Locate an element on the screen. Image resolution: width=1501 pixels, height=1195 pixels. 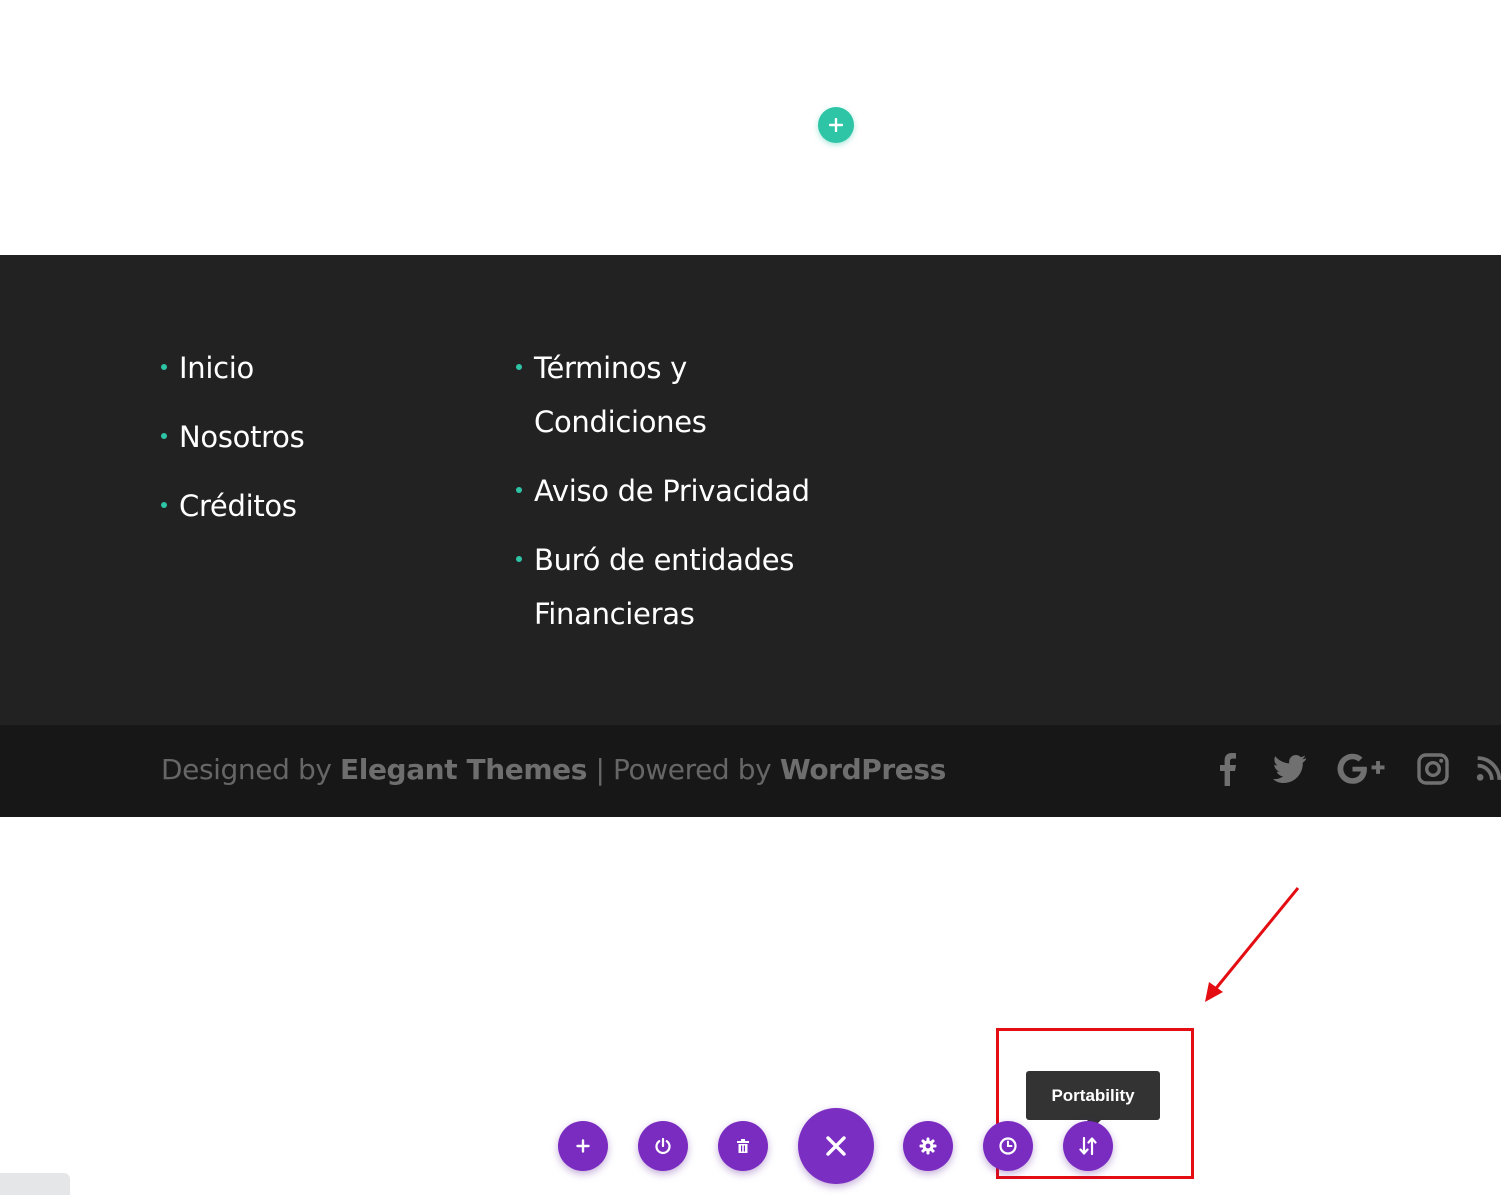
list-item: Nosotros is located at coordinates (311, 437).